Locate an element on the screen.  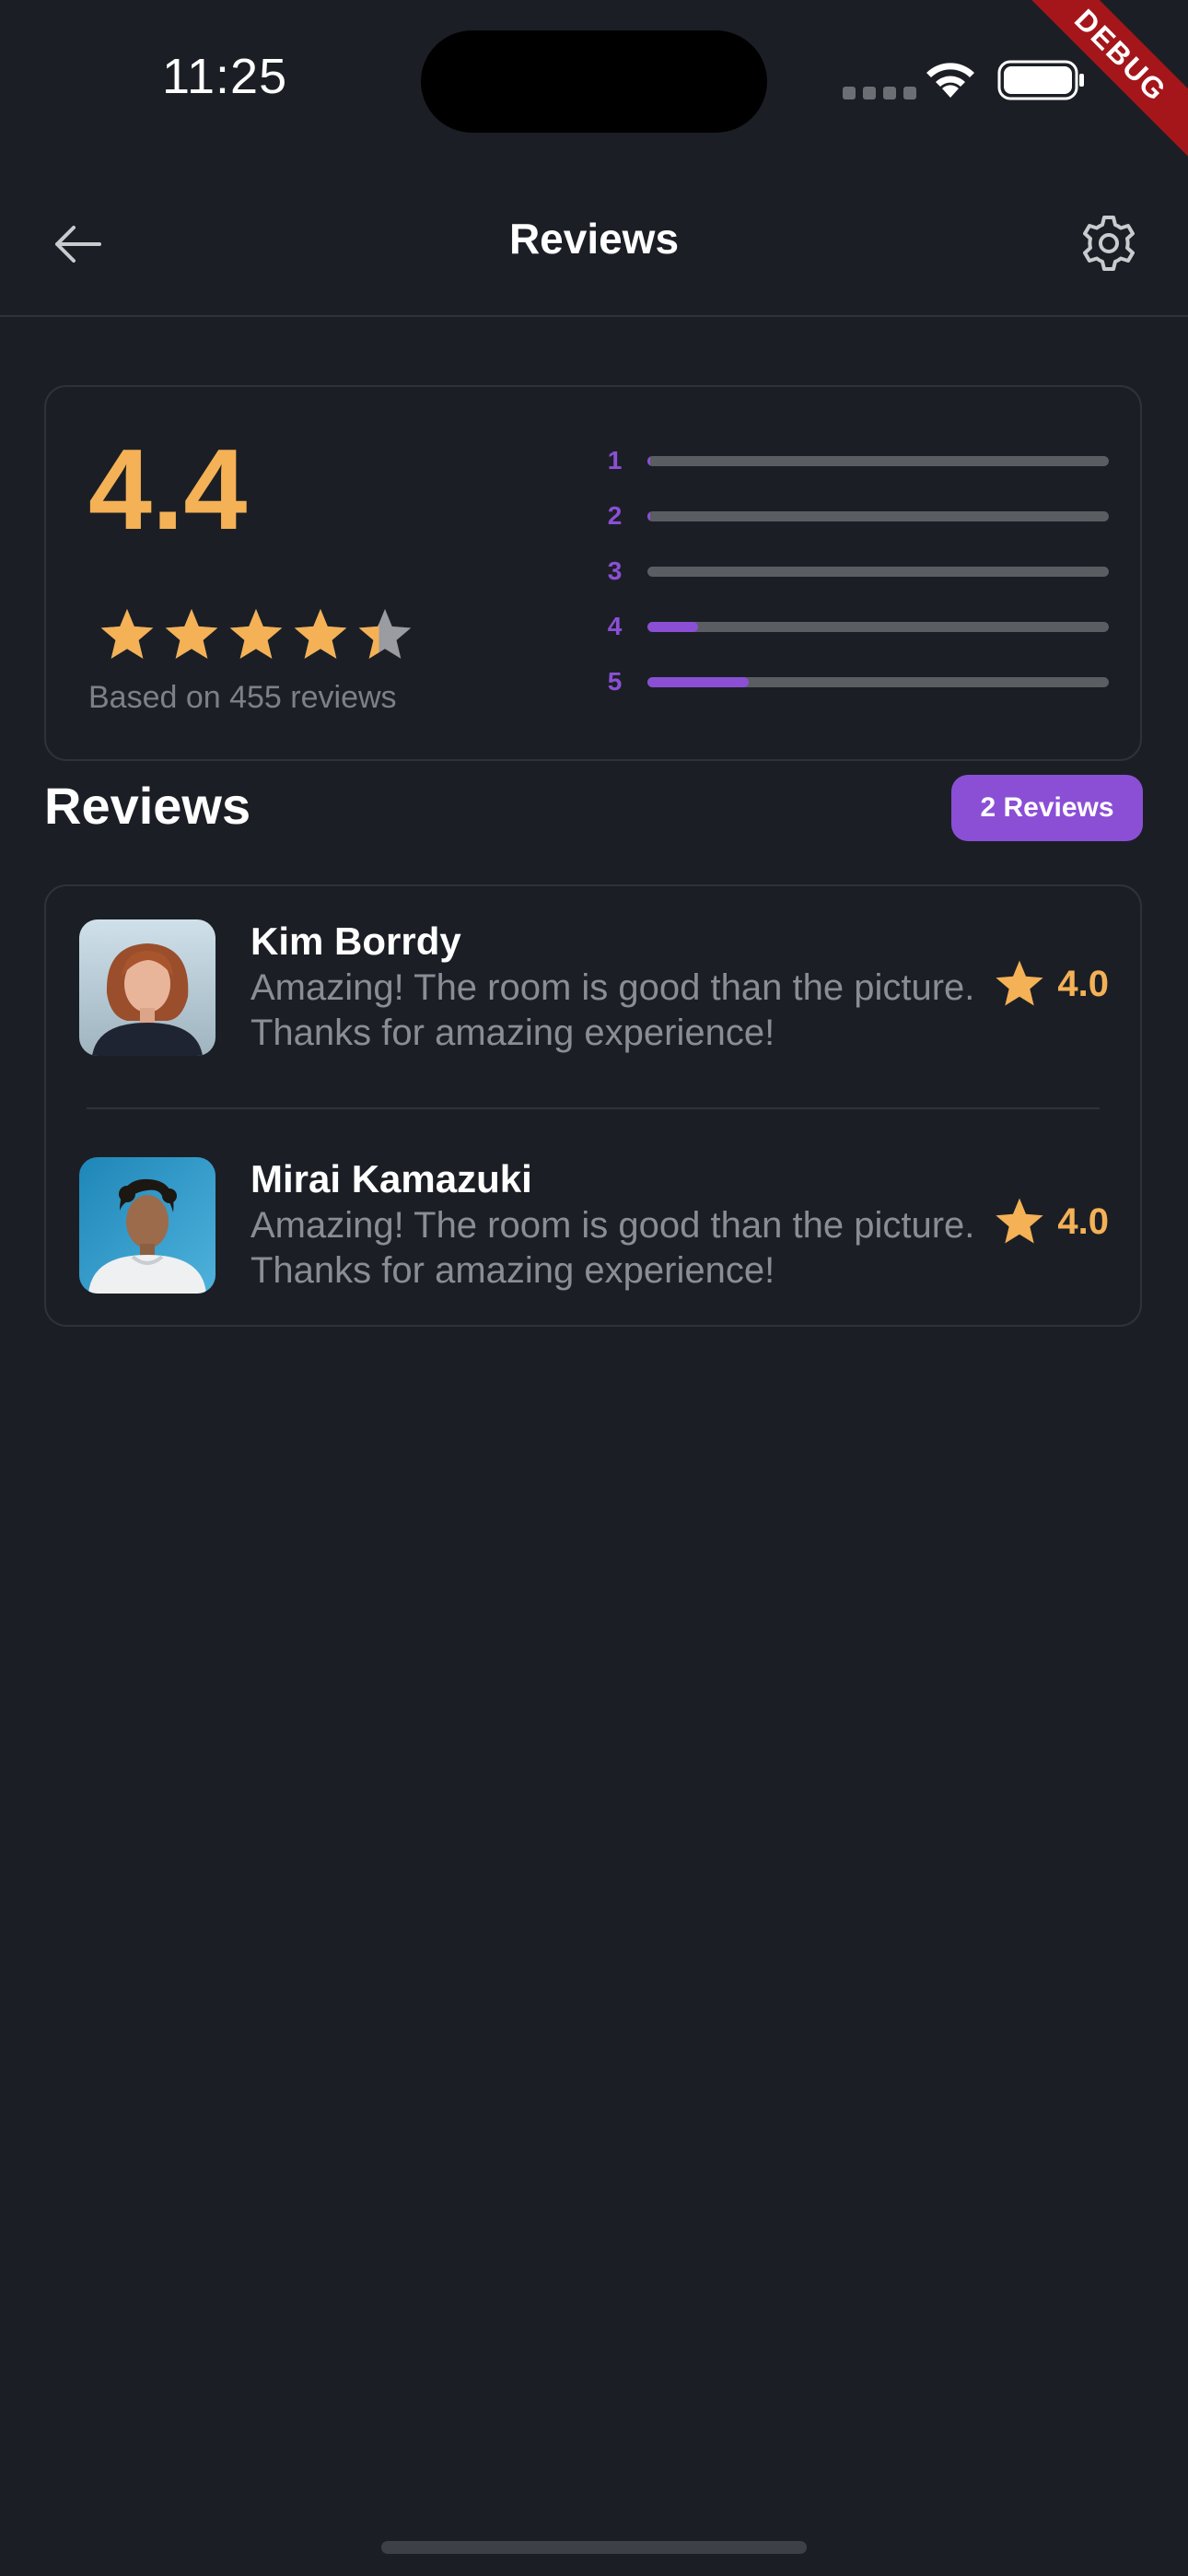
gear-icon is located at coordinates (1109, 244).